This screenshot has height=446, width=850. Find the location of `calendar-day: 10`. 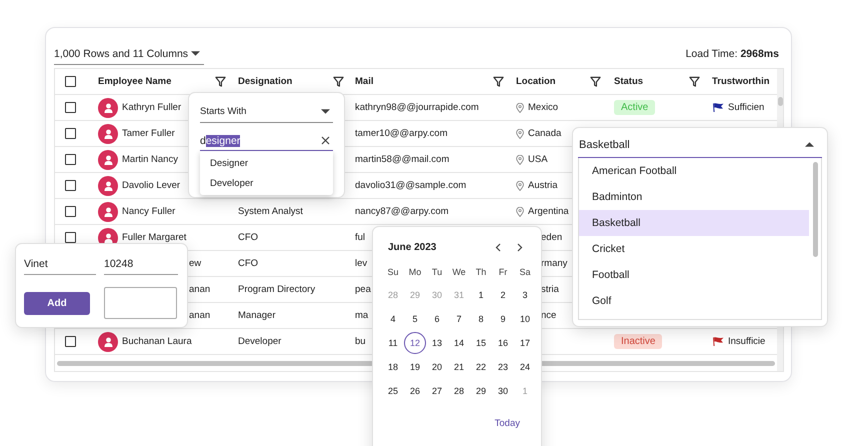

calendar-day: 10 is located at coordinates (525, 319).